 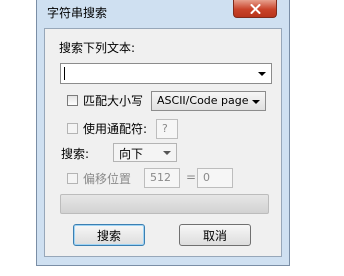 What do you see at coordinates (107, 179) in the screenshot?
I see `offset-label: 偏移位置` at bounding box center [107, 179].